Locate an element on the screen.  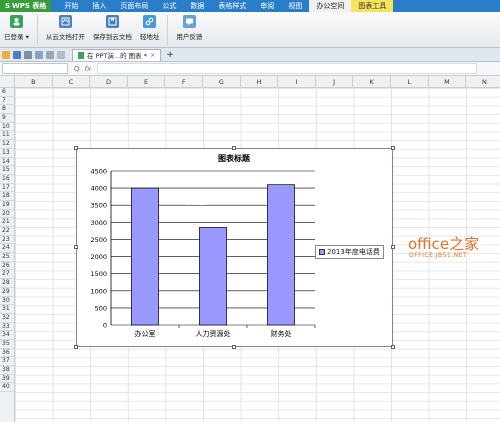
row-header: 34 is located at coordinates (7, 335).